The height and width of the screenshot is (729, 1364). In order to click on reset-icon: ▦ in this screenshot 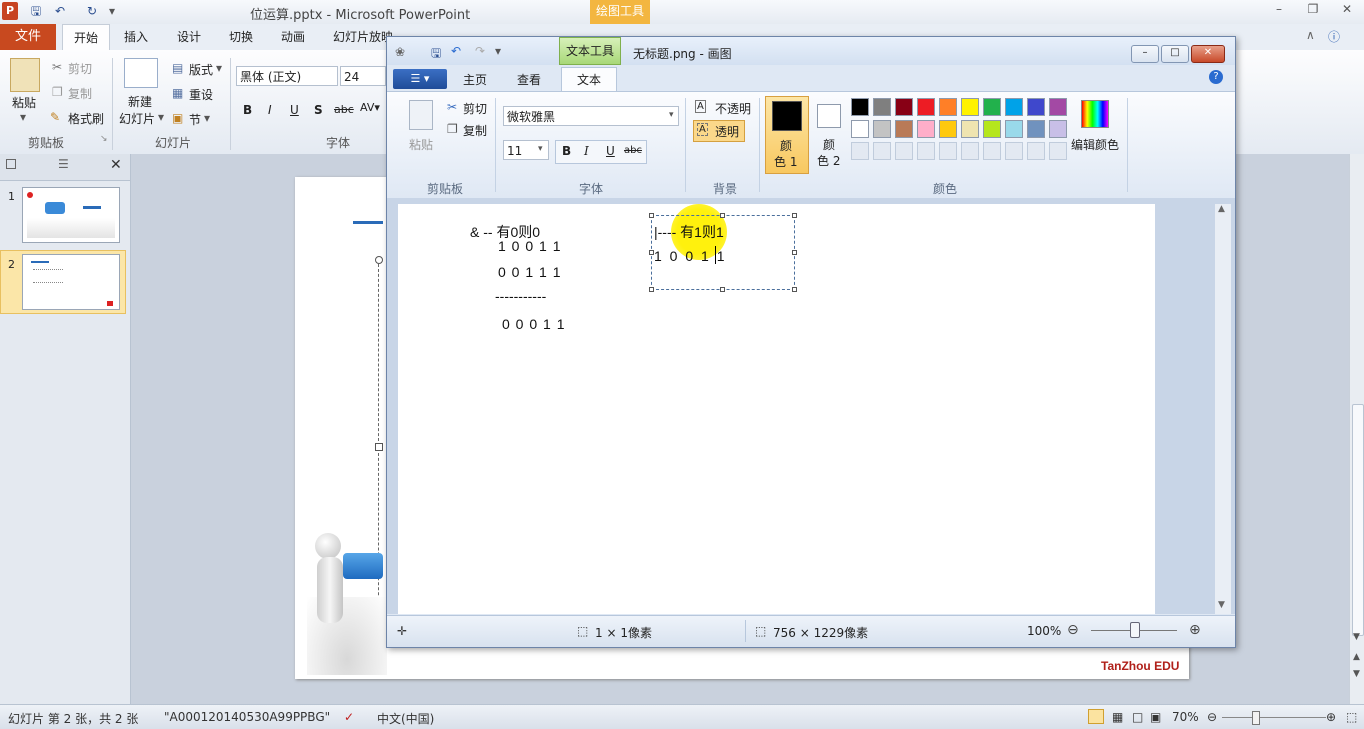, I will do `click(177, 93)`.